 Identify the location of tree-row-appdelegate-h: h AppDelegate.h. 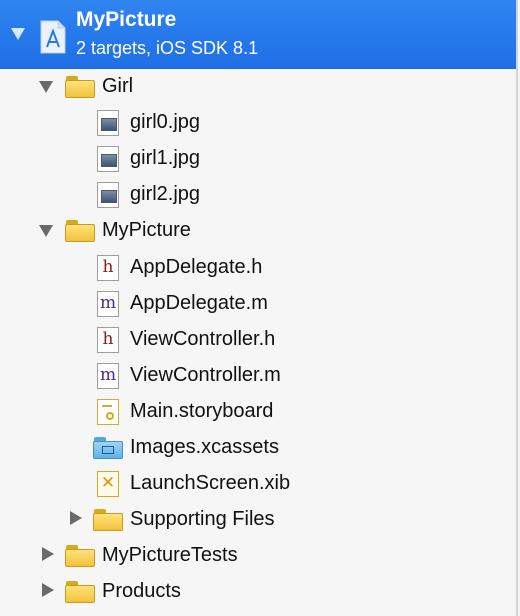
(258, 267).